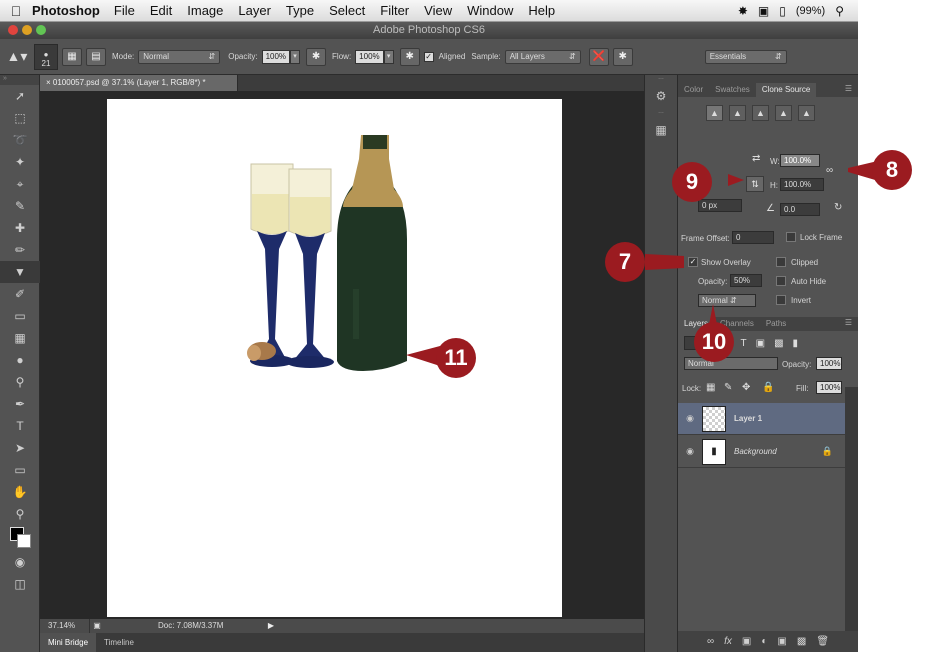  I want to click on brush-tool-icon: ✏, so click(20, 250).